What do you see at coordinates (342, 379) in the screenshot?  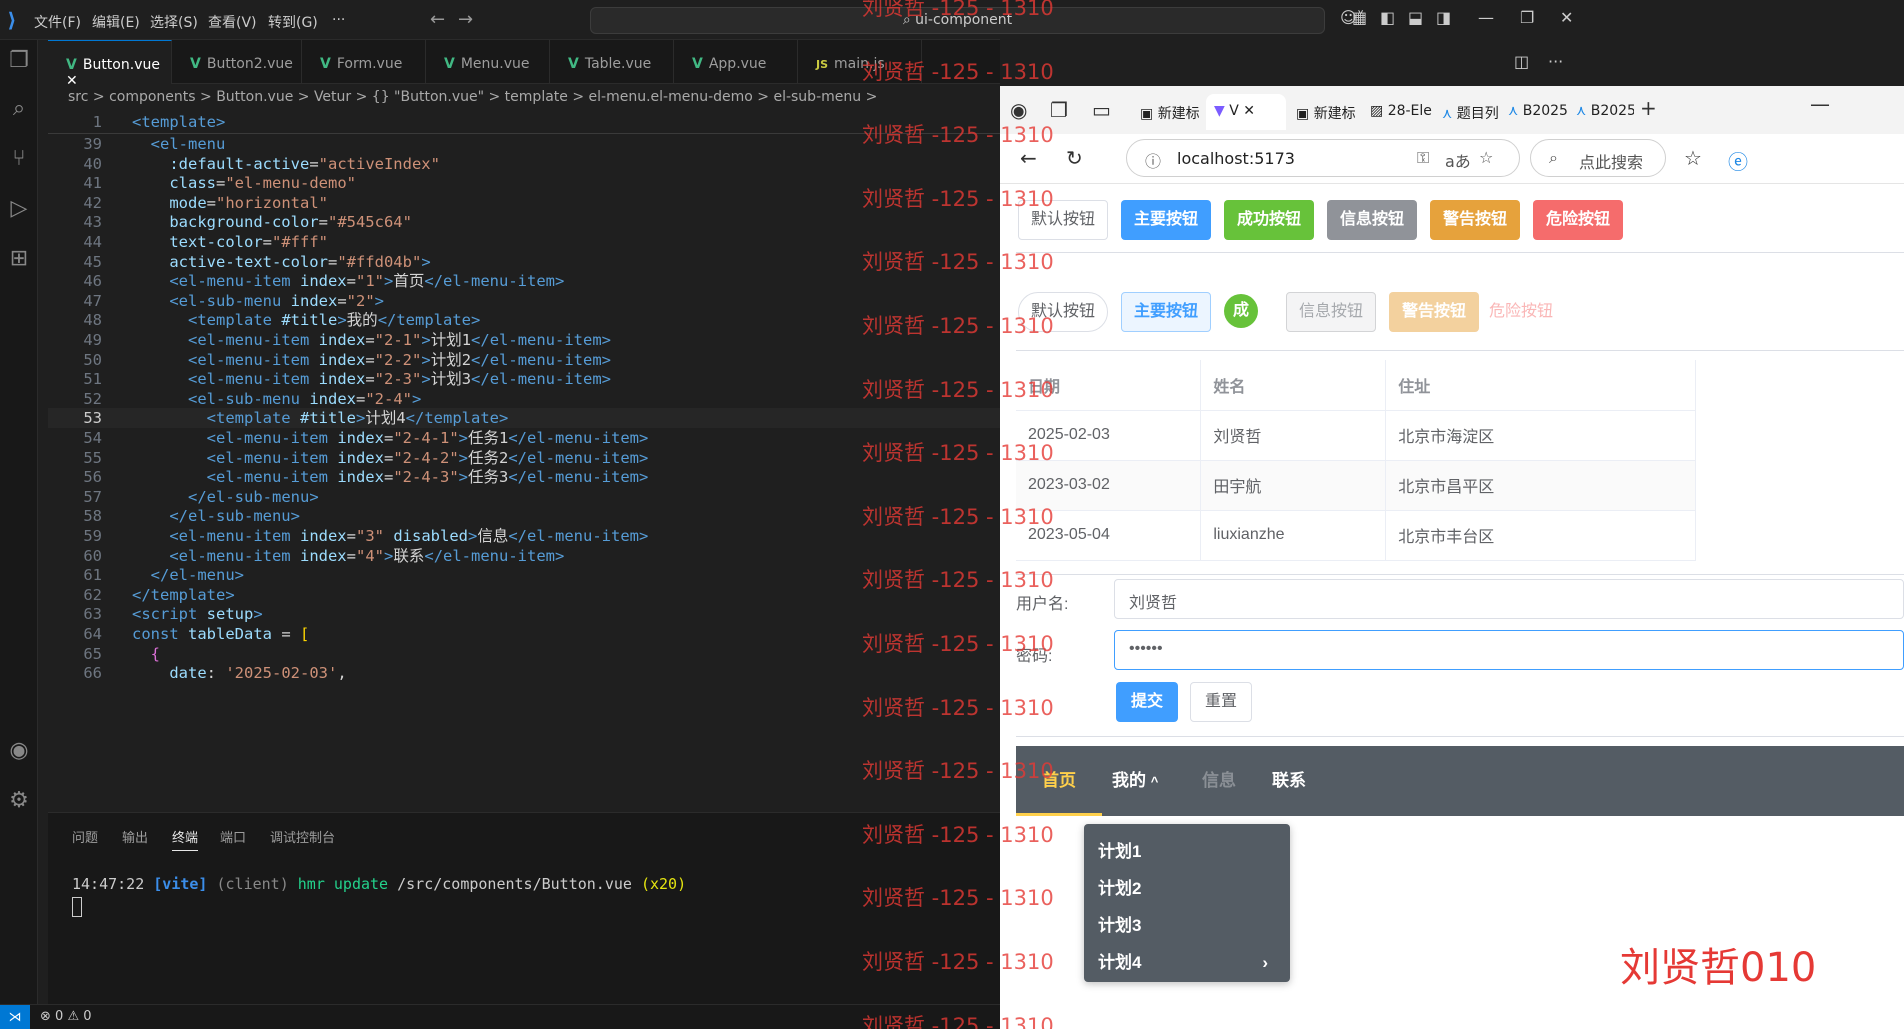 I see `code-token: index` at bounding box center [342, 379].